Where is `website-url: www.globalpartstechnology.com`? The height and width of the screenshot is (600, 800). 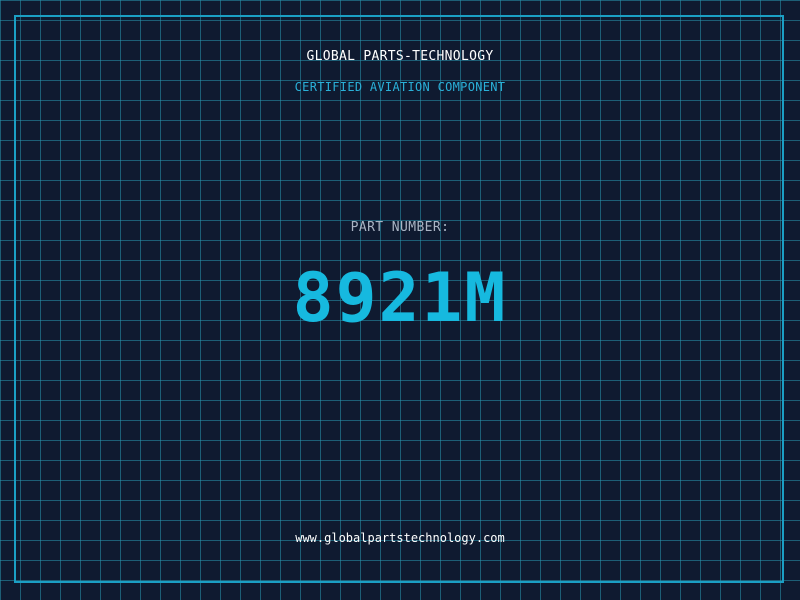 website-url: www.globalpartstechnology.com is located at coordinates (400, 538).